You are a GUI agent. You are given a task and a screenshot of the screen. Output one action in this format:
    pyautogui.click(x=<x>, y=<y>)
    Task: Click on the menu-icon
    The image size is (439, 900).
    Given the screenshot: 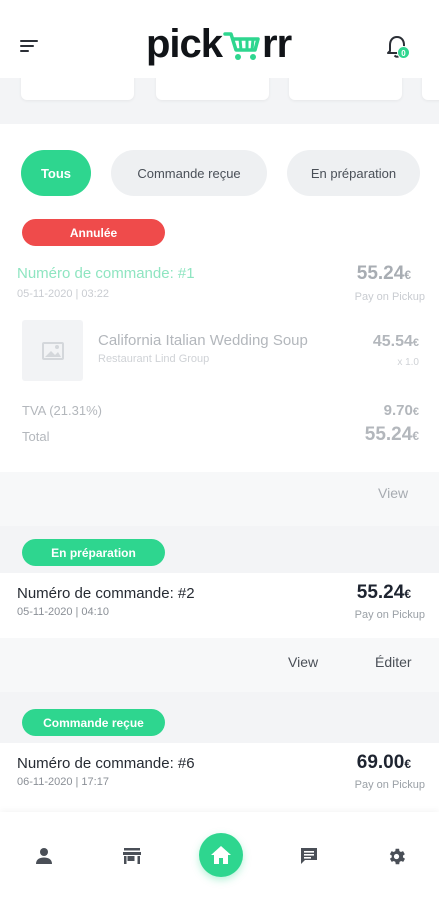 What is the action you would take?
    pyautogui.click(x=30, y=46)
    